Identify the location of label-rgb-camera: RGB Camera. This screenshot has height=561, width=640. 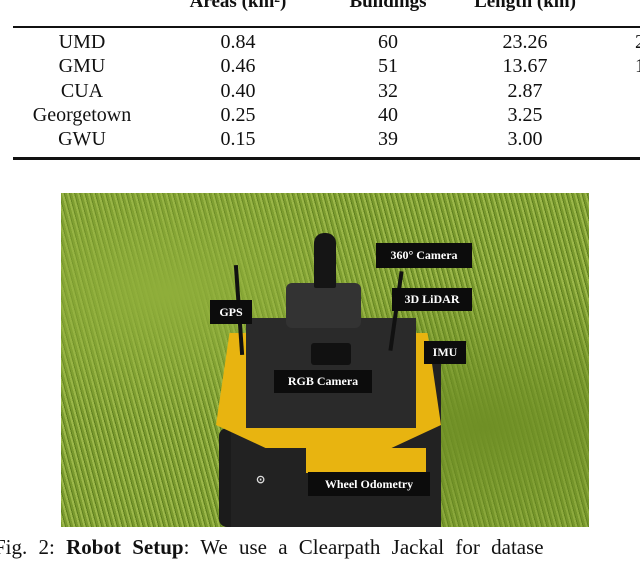
(323, 381).